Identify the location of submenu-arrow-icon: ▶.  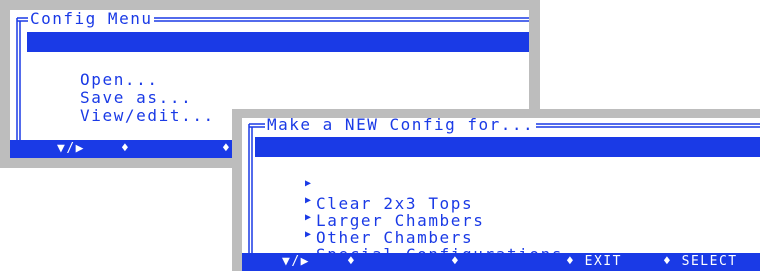
(309, 234).